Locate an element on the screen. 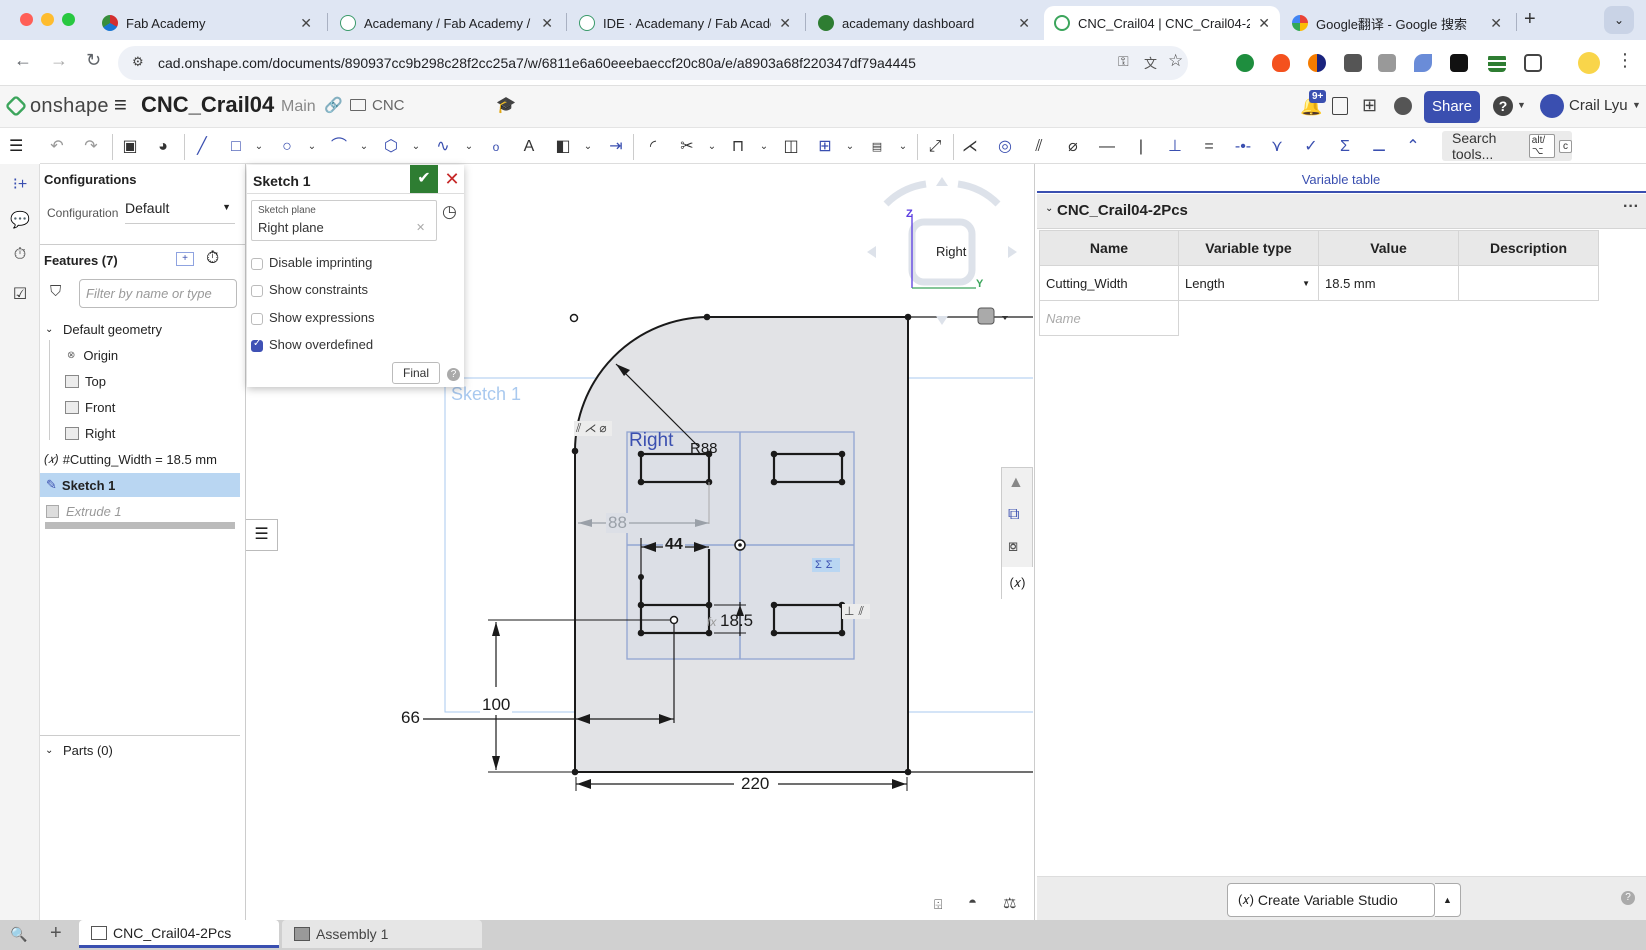 The image size is (1646, 950). variable-name-cell: Cutting_Width is located at coordinates (1109, 283).